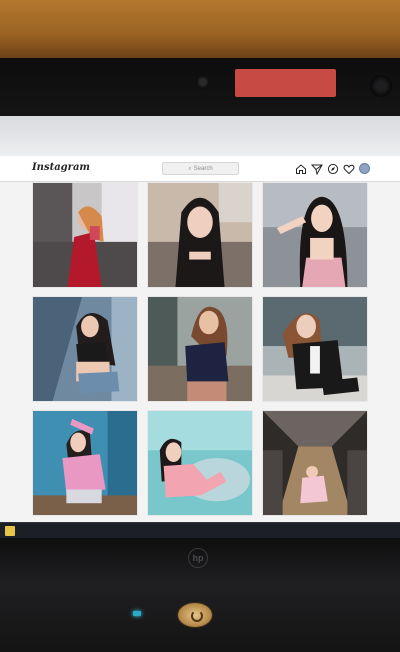 The width and height of the screenshot is (400, 652). I want to click on desk-surface, so click(200, 30).